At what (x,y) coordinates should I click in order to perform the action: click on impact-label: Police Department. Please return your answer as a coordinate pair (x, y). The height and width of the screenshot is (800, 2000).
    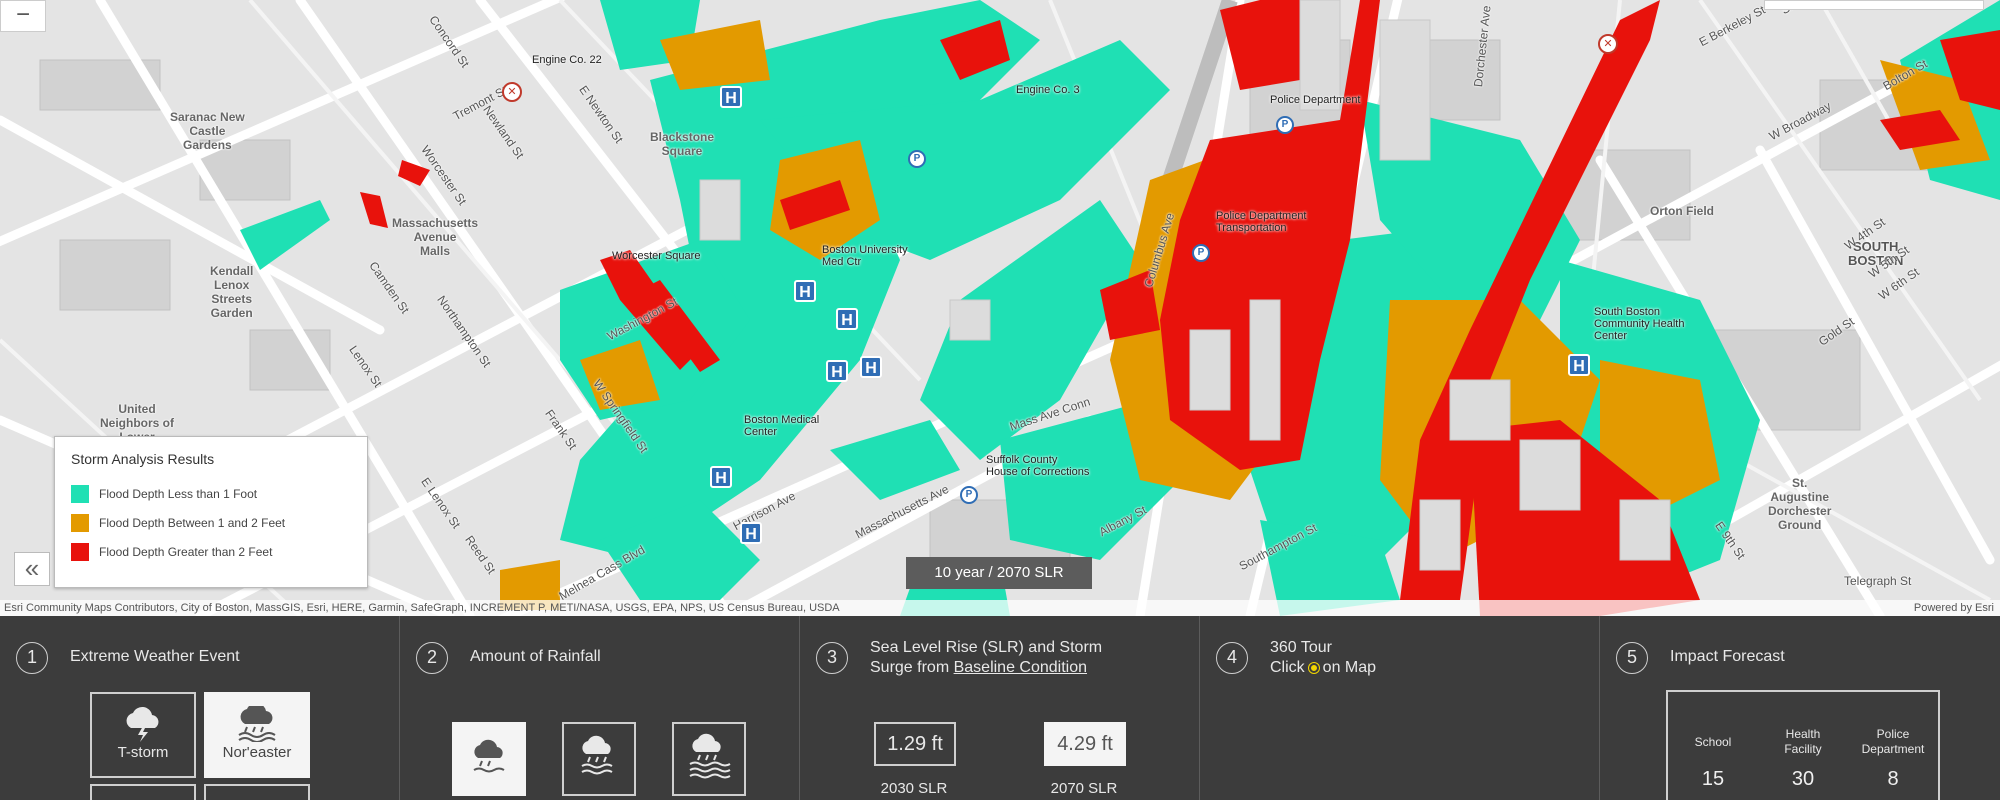
    Looking at the image, I should click on (1893, 741).